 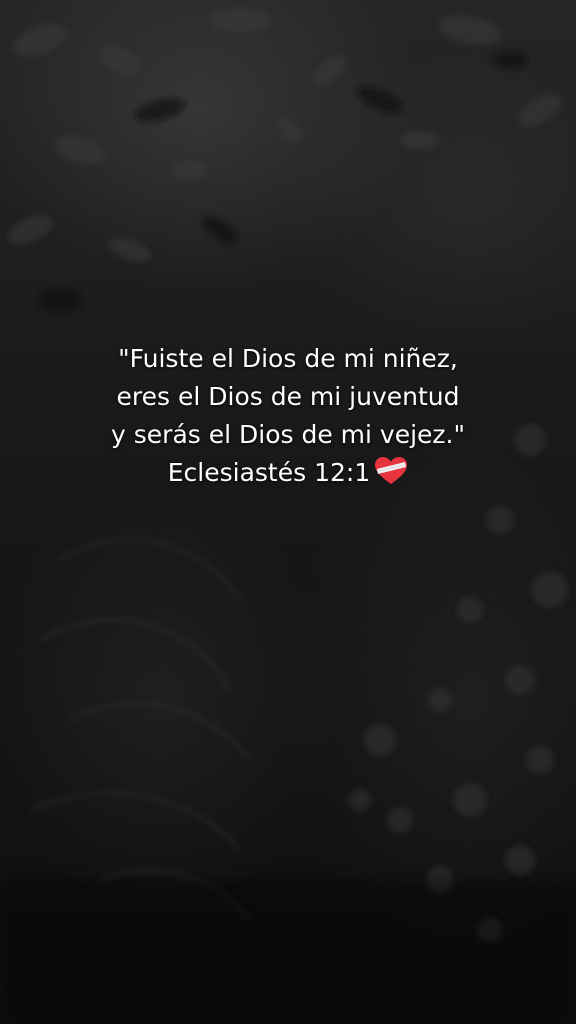 What do you see at coordinates (288, 358) in the screenshot?
I see `quote-line-1: "Fuiste el Dios de mi niñez,` at bounding box center [288, 358].